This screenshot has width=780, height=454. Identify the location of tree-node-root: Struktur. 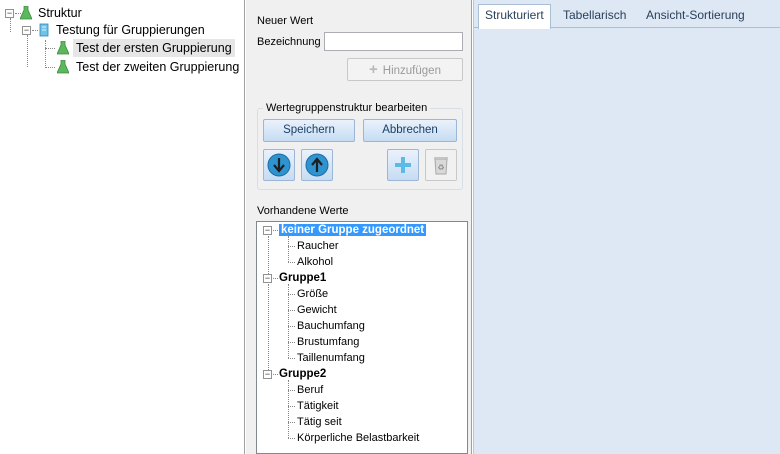
(60, 13).